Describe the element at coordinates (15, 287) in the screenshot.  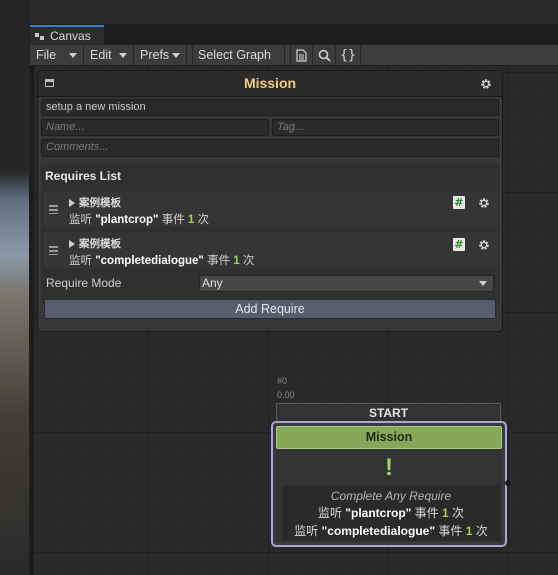
I see `scene-background` at that location.